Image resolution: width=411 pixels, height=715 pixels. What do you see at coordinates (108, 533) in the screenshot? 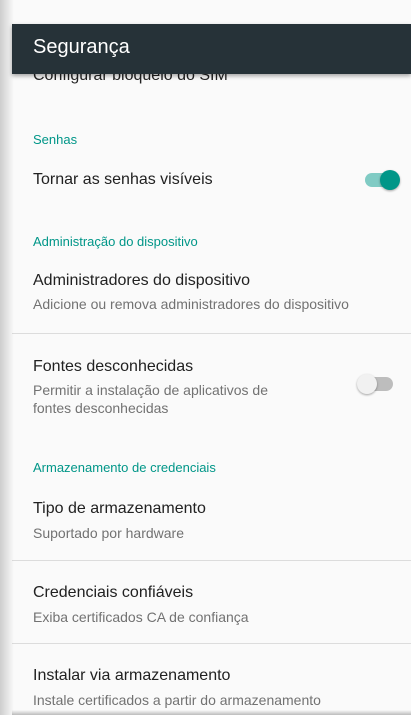
I see `storage-type-summary: Suportado por hardware` at bounding box center [108, 533].